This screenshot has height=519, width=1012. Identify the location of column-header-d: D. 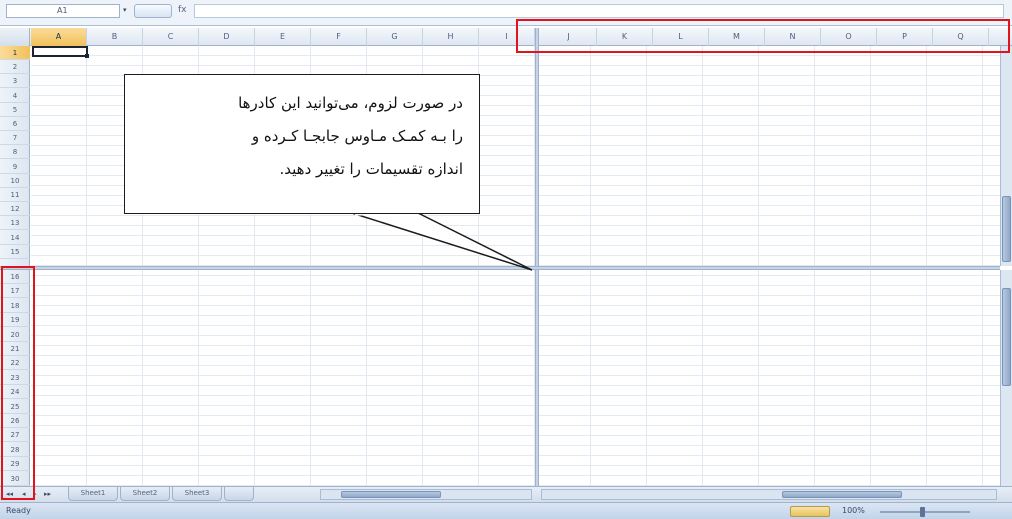
(227, 37).